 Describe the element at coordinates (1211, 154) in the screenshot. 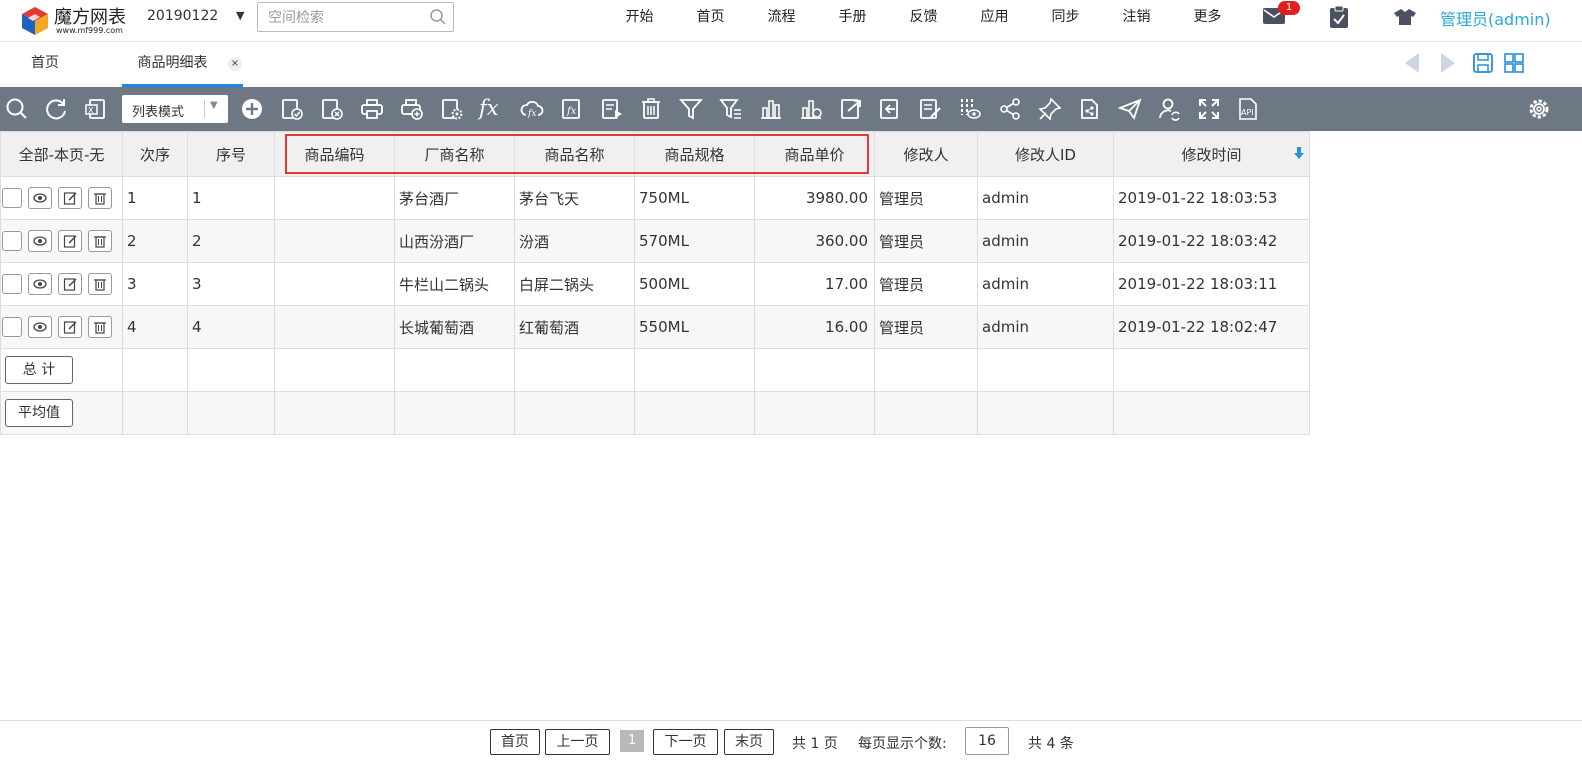

I see `col-modified-time-header: 修改时间` at that location.